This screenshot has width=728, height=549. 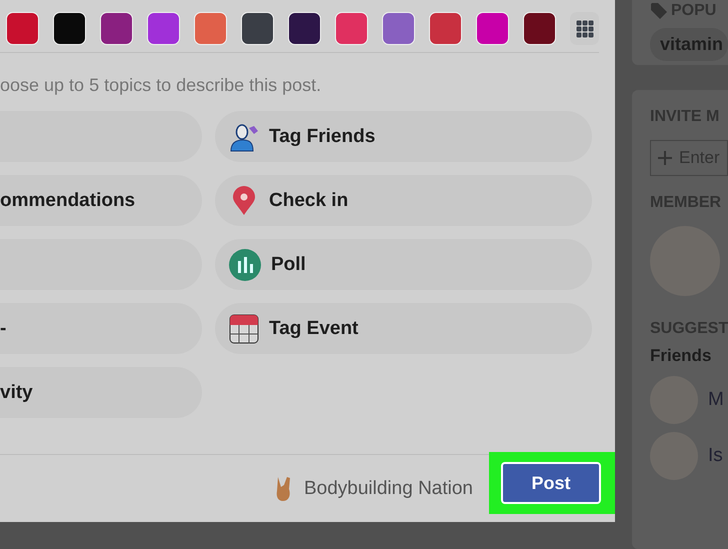 What do you see at coordinates (101, 328) in the screenshot?
I see `topic-option: -` at bounding box center [101, 328].